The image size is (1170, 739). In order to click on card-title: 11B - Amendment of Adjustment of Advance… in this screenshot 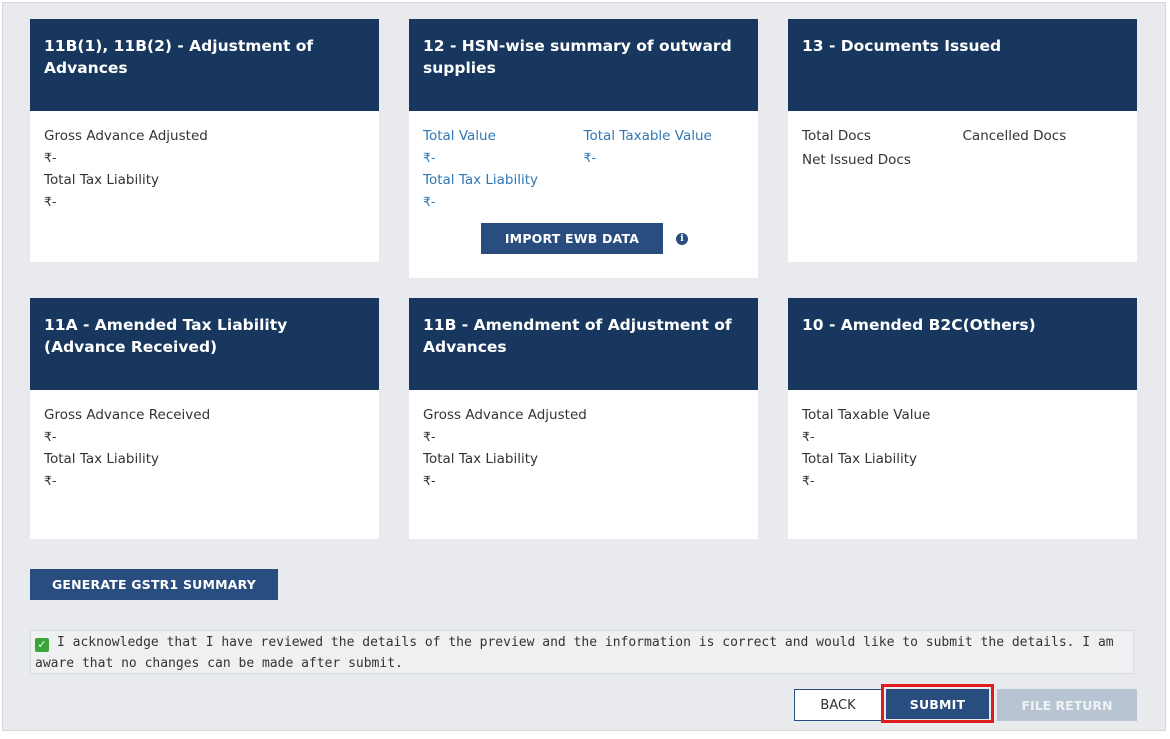, I will do `click(583, 344)`.